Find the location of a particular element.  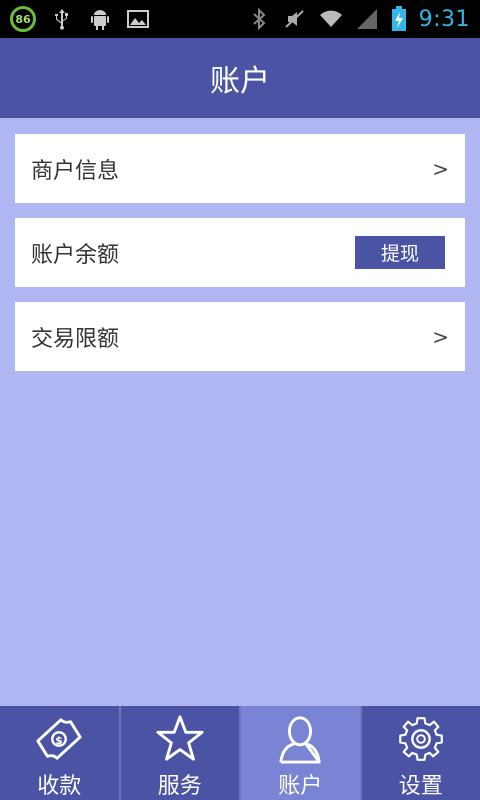

nav-item-account: 账户 is located at coordinates (301, 753).